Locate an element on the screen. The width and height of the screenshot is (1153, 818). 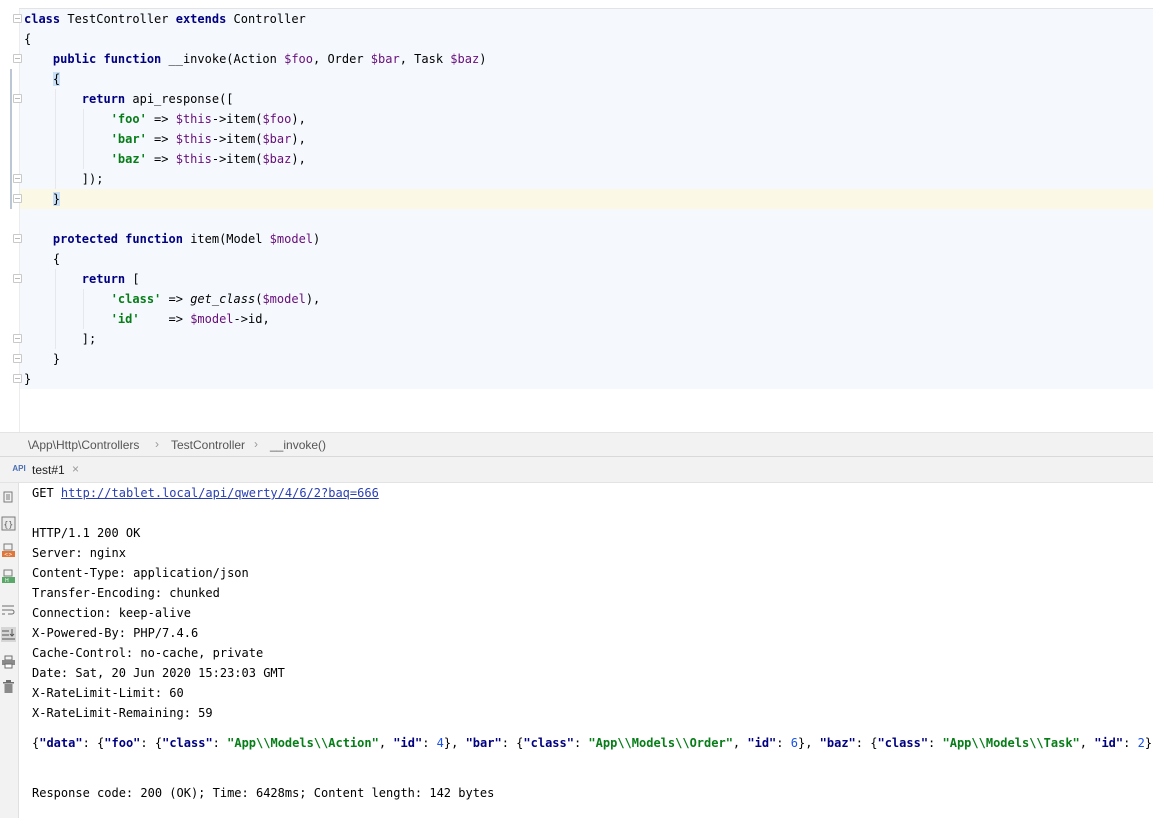
code-token: $model is located at coordinates (284, 299).